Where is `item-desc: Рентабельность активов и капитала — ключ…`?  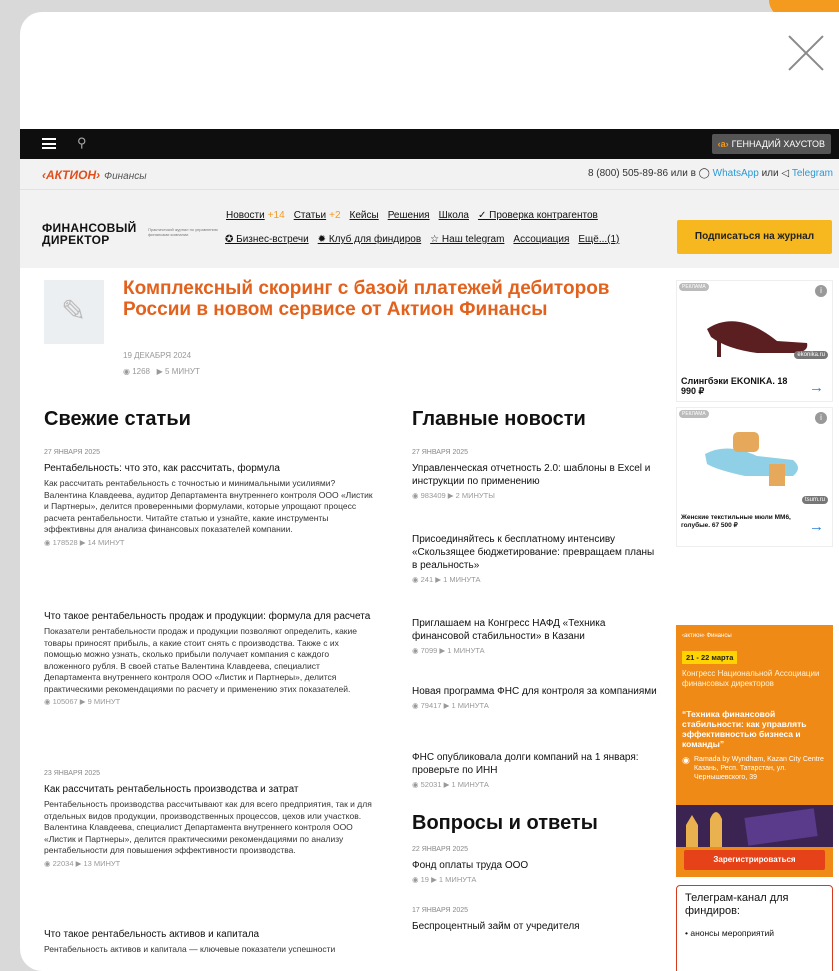 item-desc: Рентабельность активов и капитала — ключ… is located at coordinates (190, 949).